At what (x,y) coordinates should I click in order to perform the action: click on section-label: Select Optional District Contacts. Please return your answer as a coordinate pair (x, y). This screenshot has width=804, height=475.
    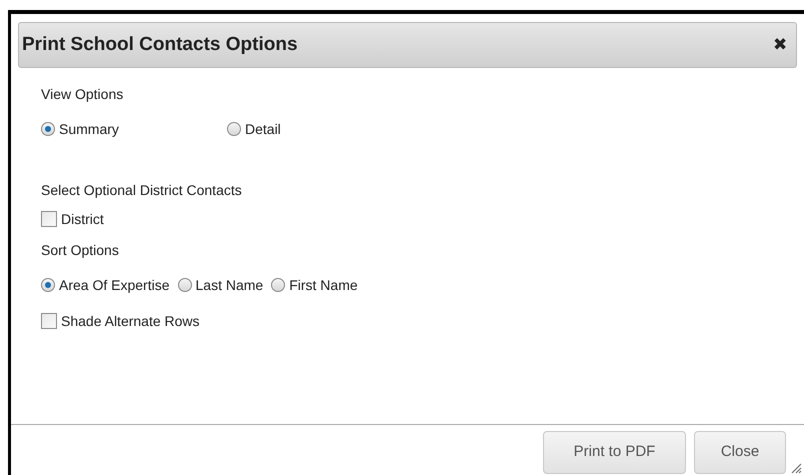
    Looking at the image, I should click on (142, 190).